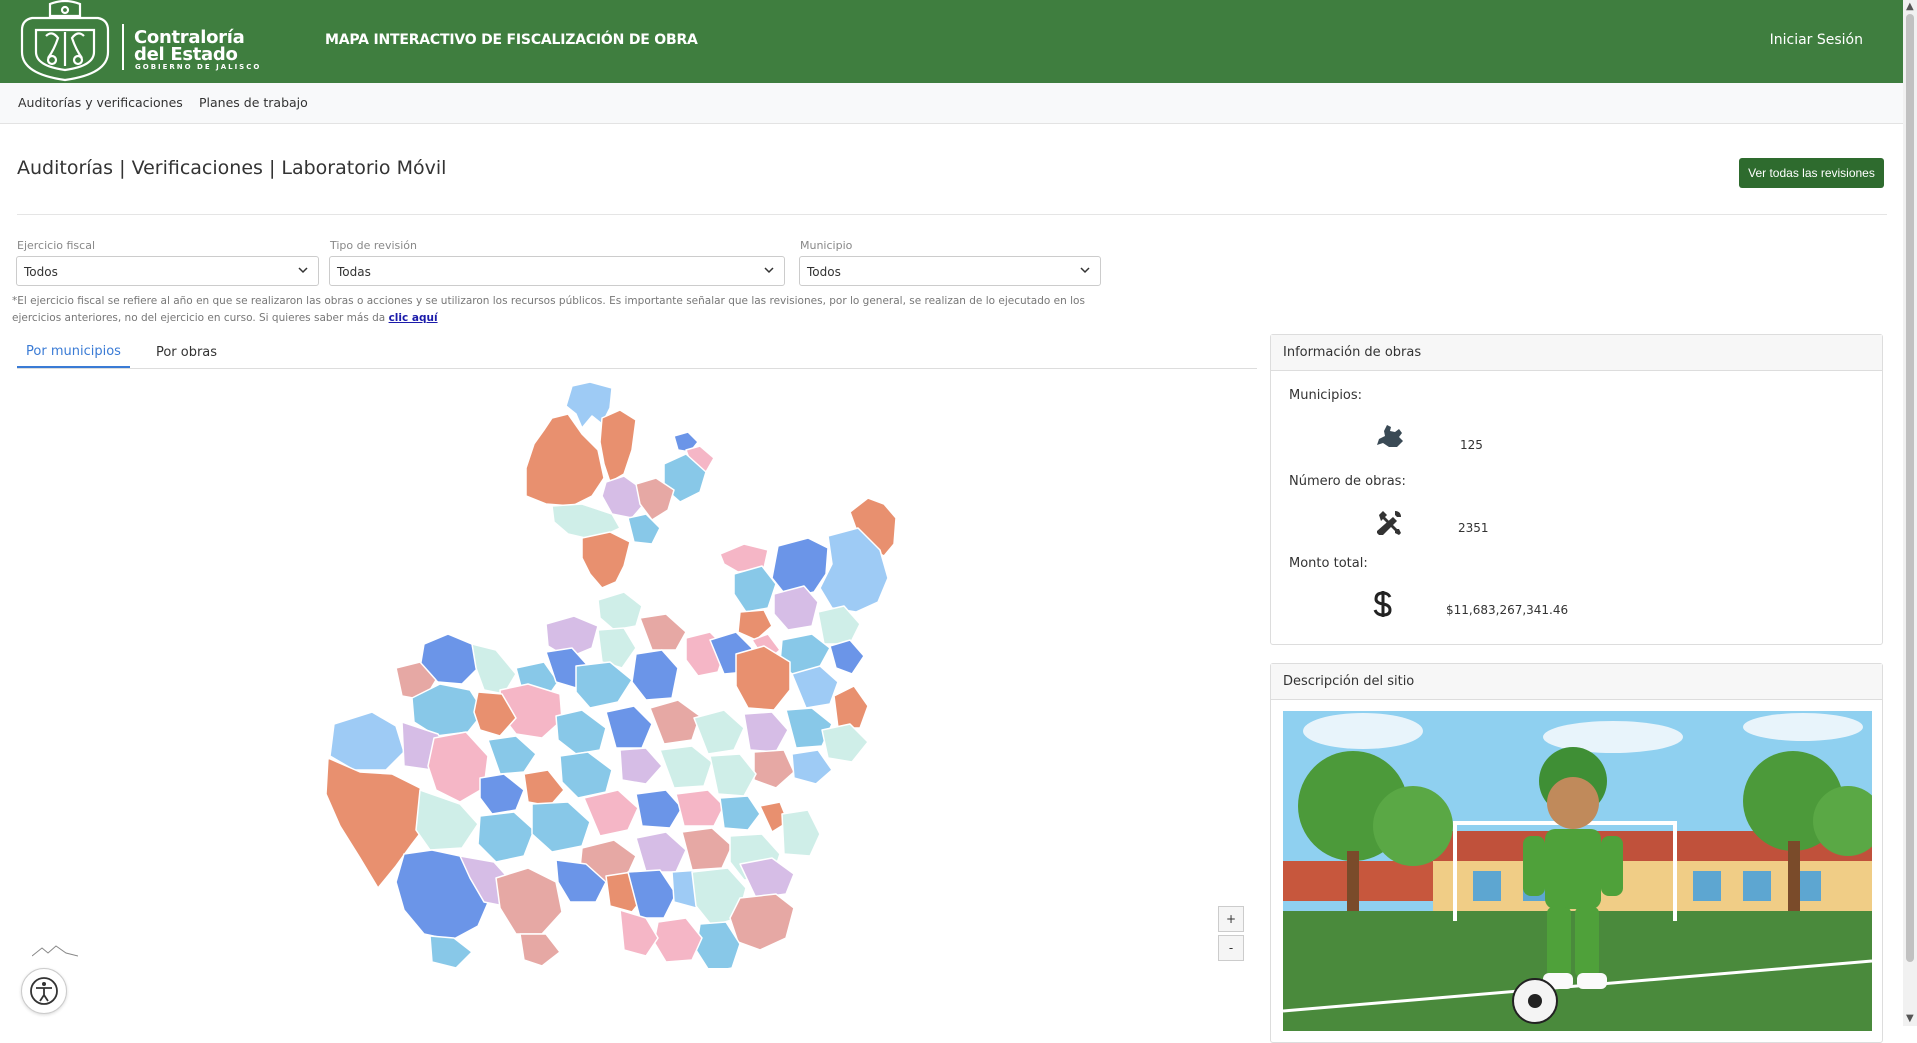 This screenshot has height=1043, width=1917. I want to click on view-all-reviews-button: Ver todas las revisiones, so click(1811, 173).